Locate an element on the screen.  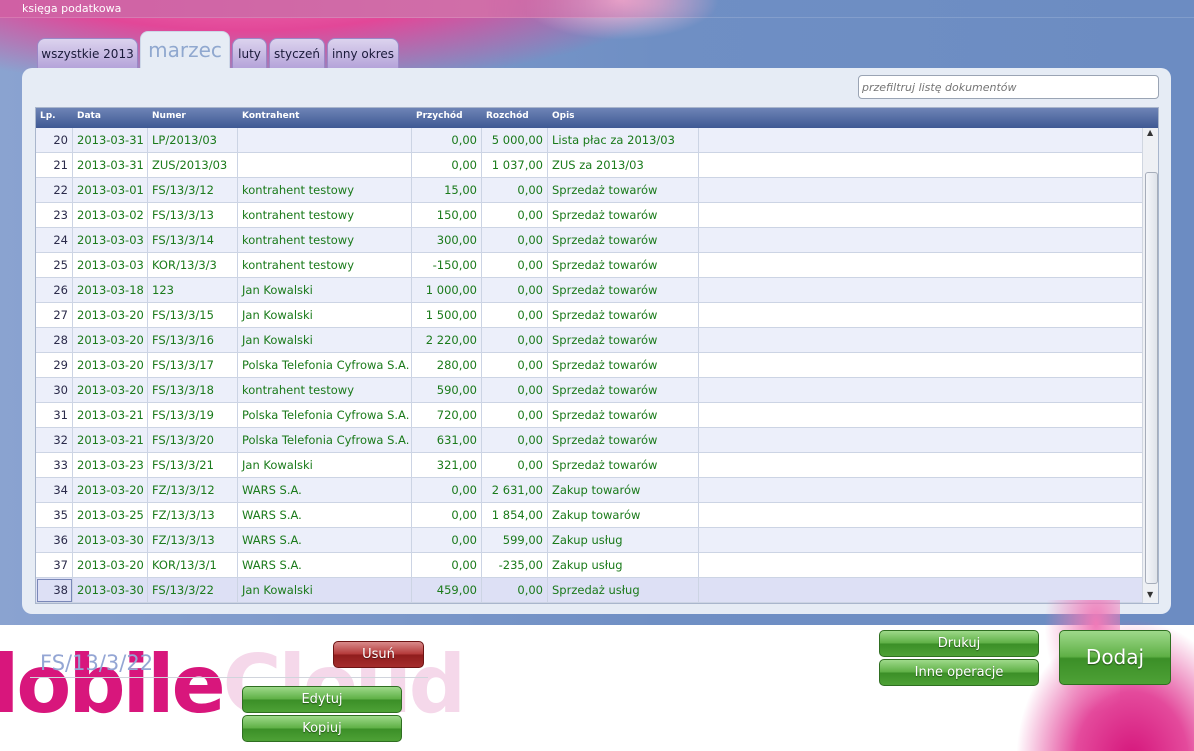
cell-date: 2013-03-20 is located at coordinates (110, 565).